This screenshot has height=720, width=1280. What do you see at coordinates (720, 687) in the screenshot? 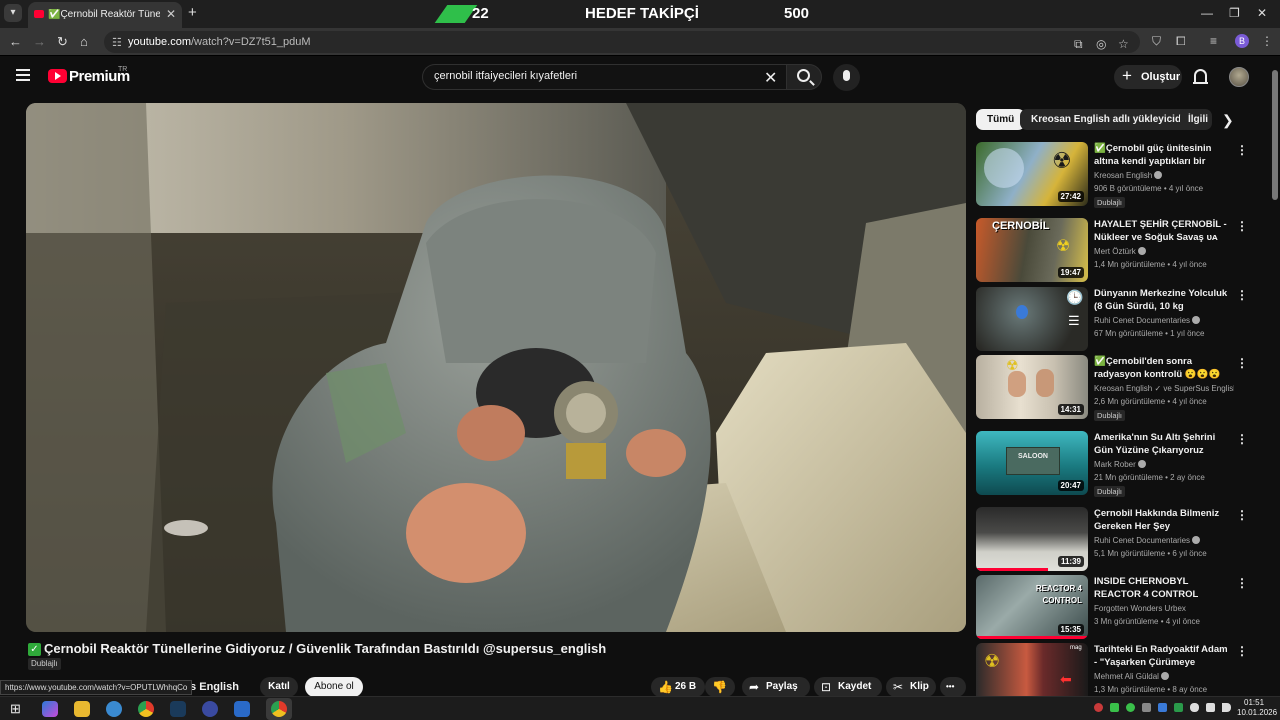
I see `dislike-button: 👎` at bounding box center [720, 687].